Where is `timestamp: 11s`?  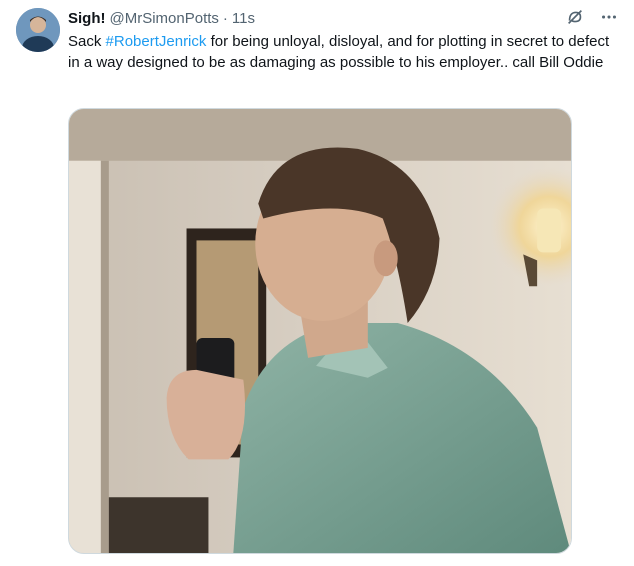
timestamp: 11s is located at coordinates (243, 19).